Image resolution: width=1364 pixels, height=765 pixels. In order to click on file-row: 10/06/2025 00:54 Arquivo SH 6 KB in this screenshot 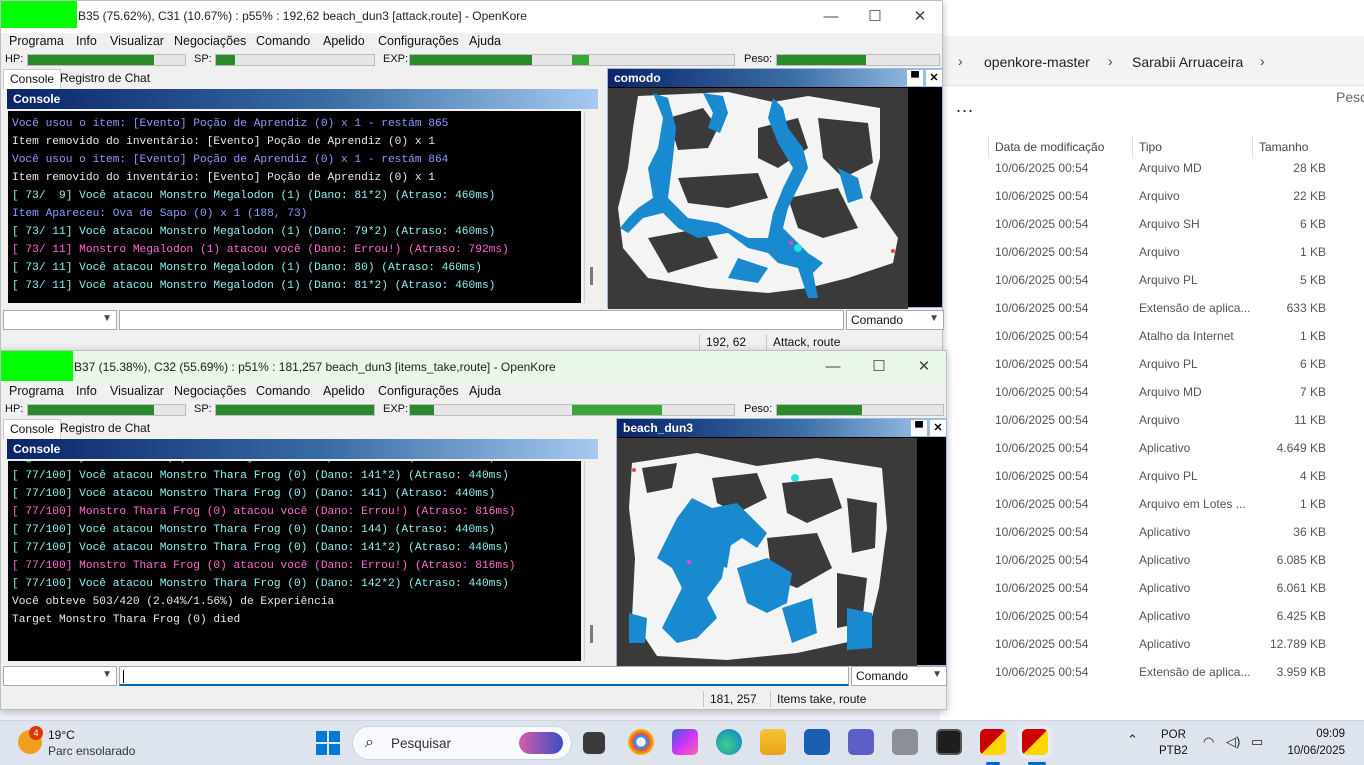, I will do `click(1152, 225)`.